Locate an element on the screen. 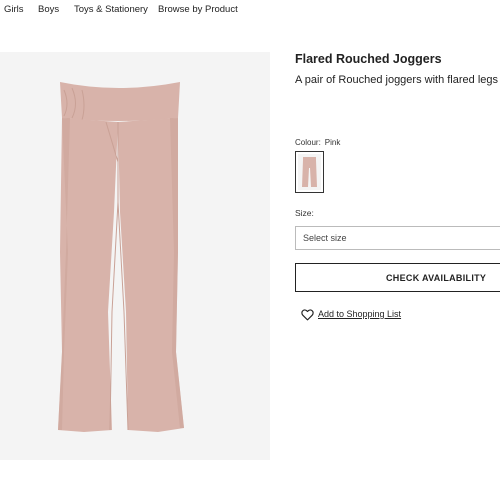 This screenshot has height=500, width=500. colour-value: Pink is located at coordinates (332, 142).